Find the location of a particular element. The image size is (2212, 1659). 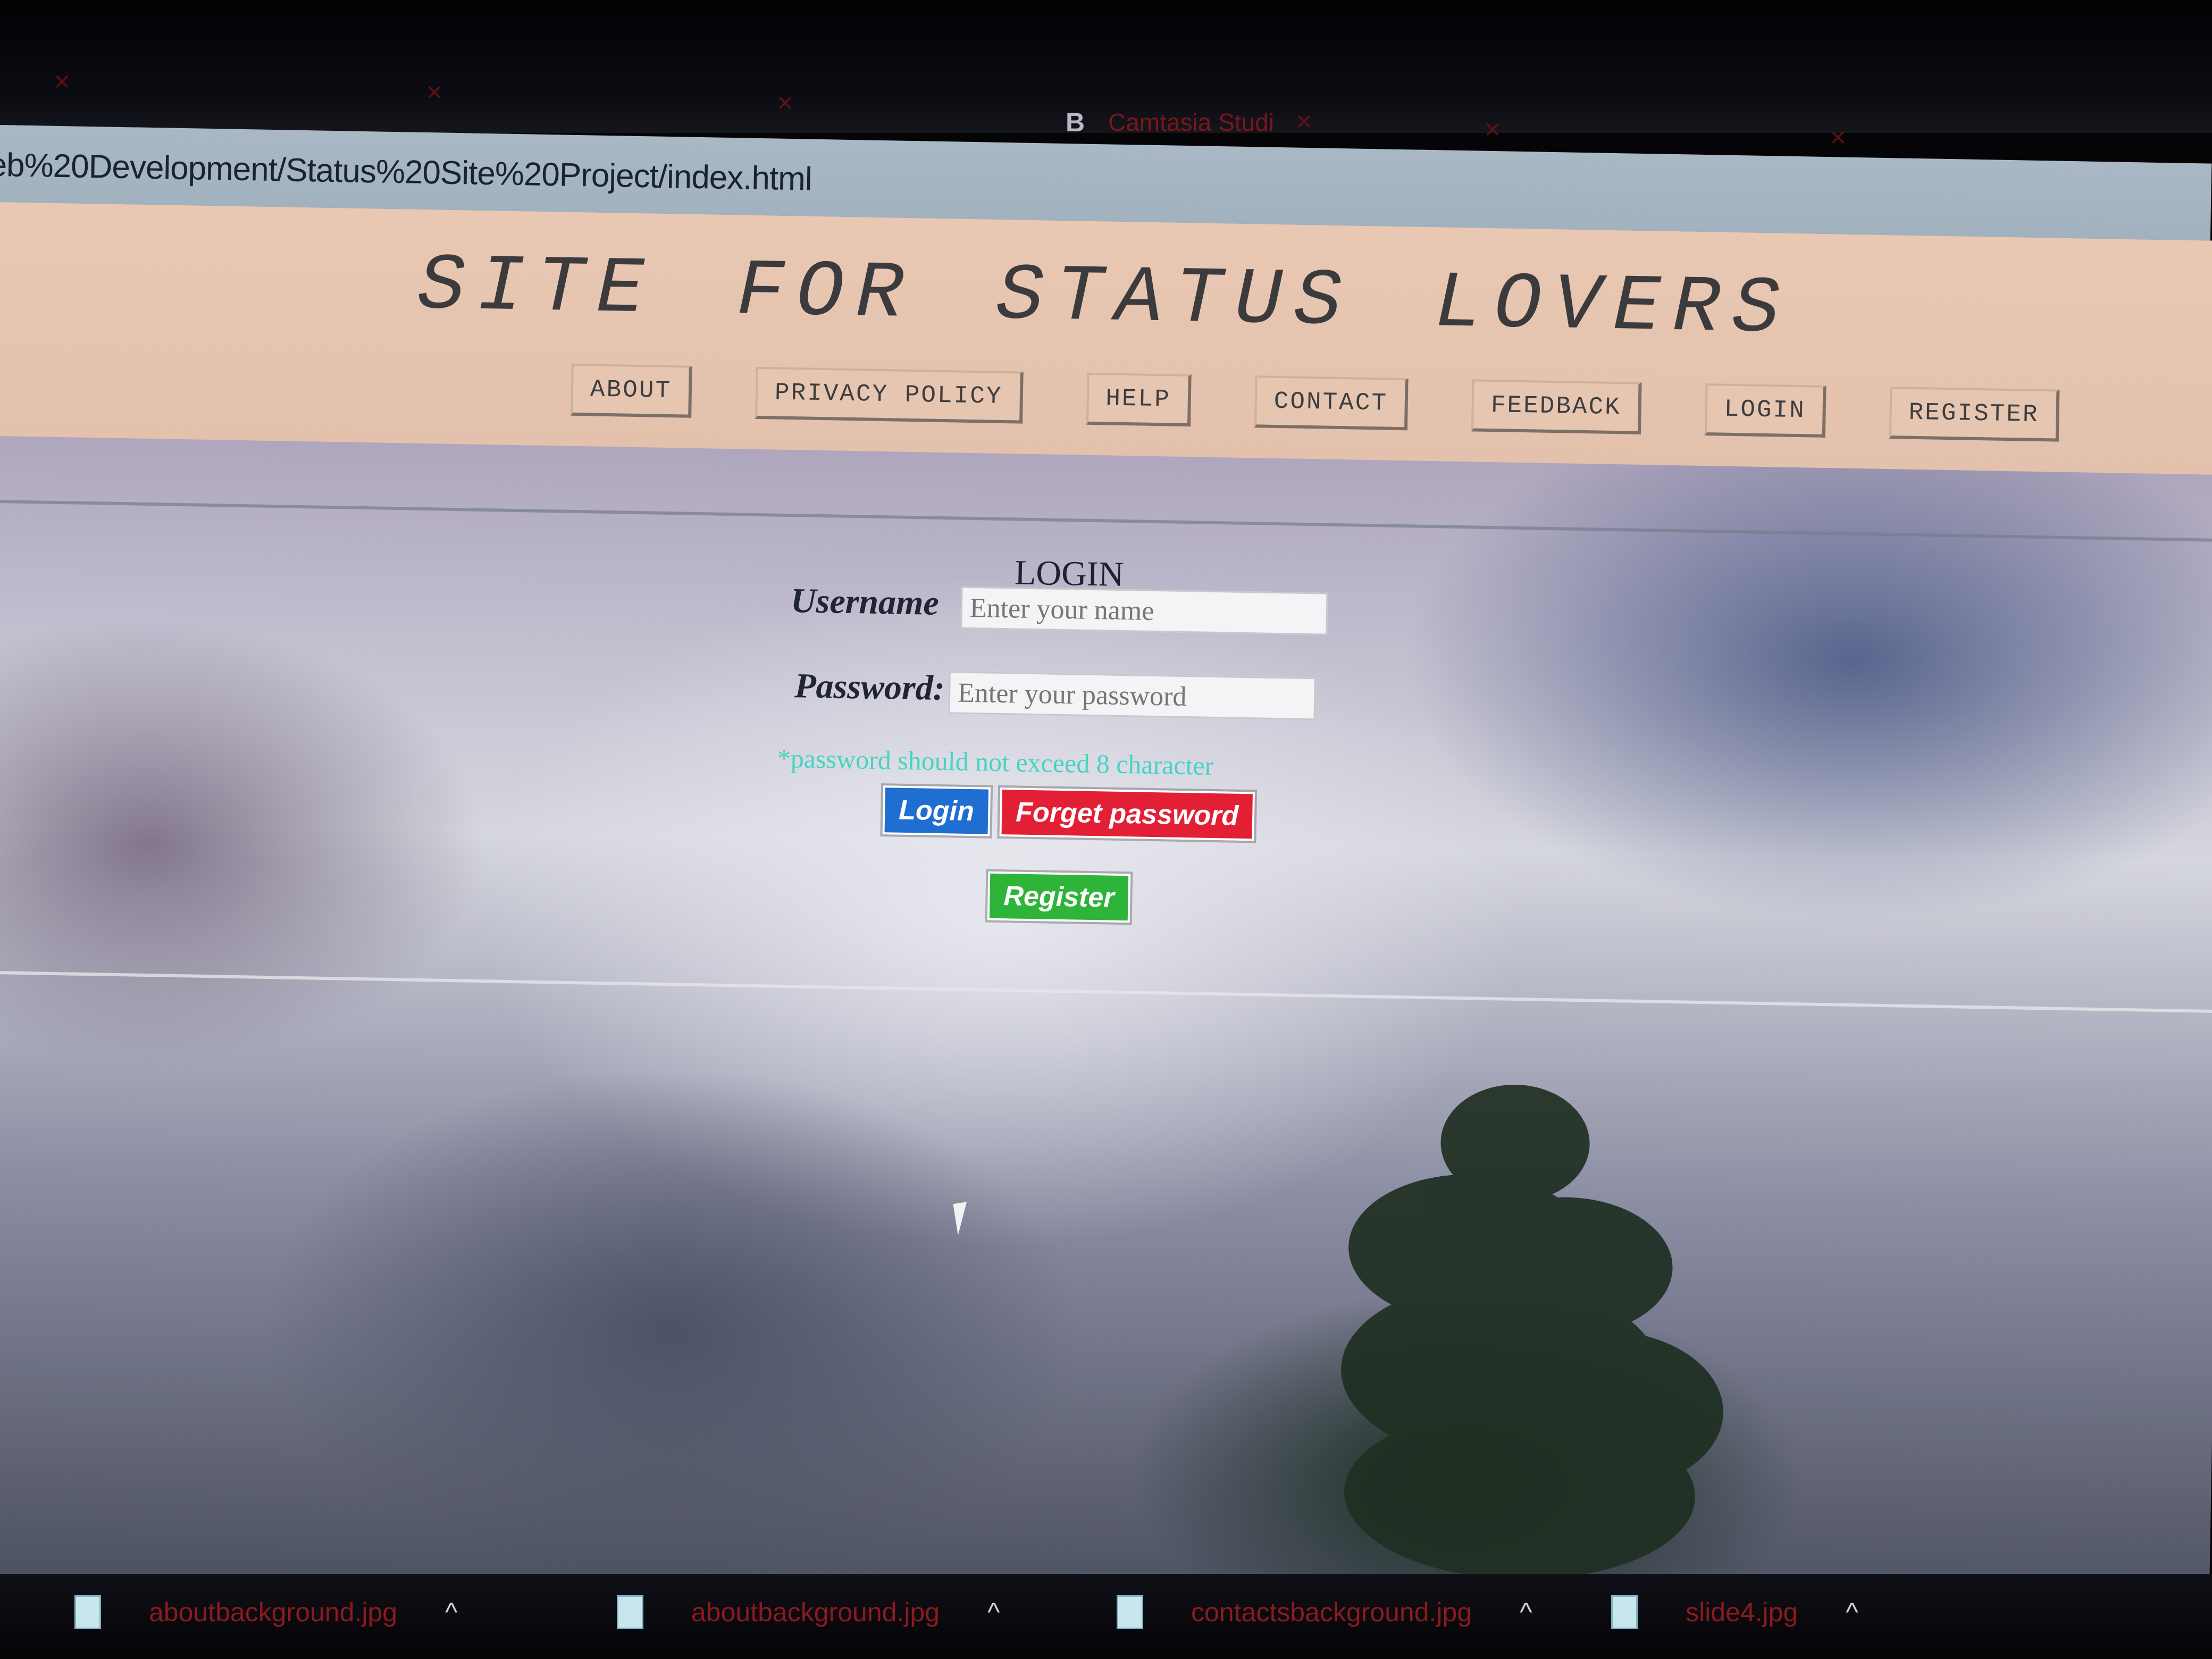

forget-password-button: Forget password is located at coordinates (1127, 814).